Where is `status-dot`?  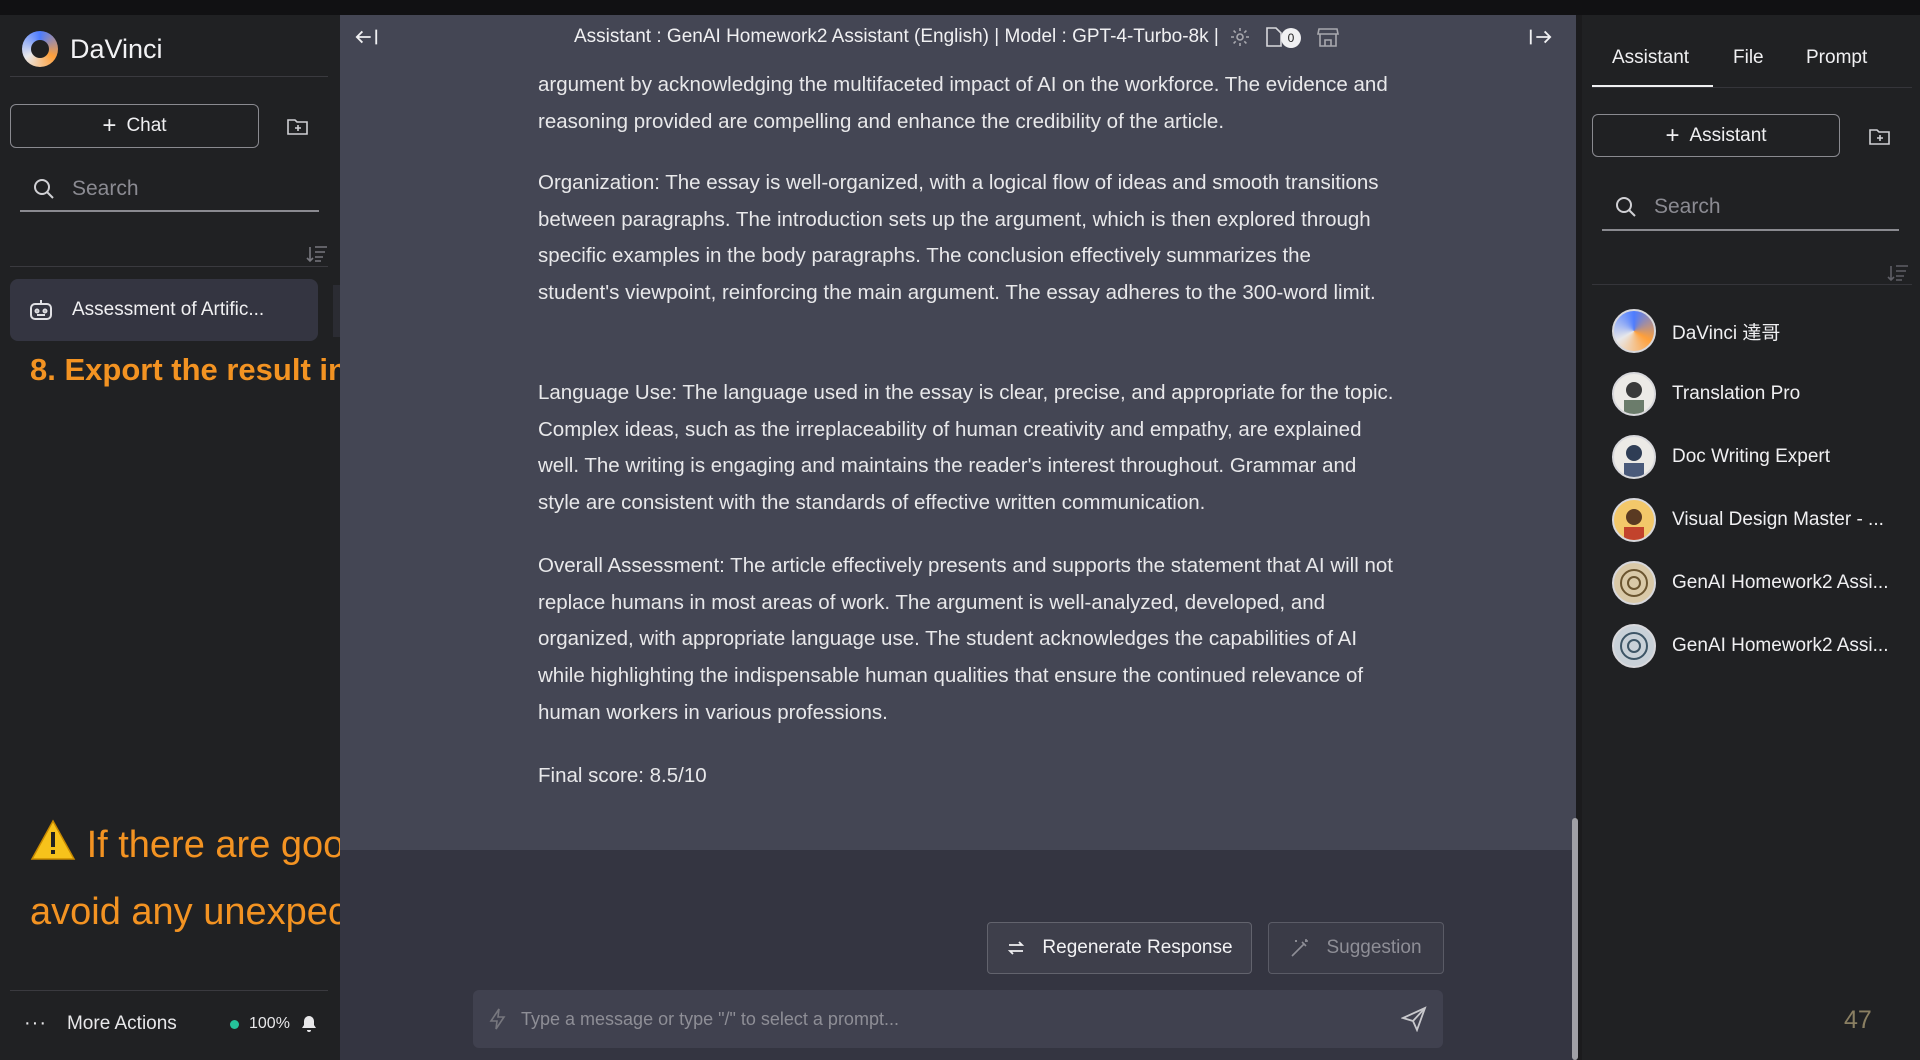 status-dot is located at coordinates (234, 1024).